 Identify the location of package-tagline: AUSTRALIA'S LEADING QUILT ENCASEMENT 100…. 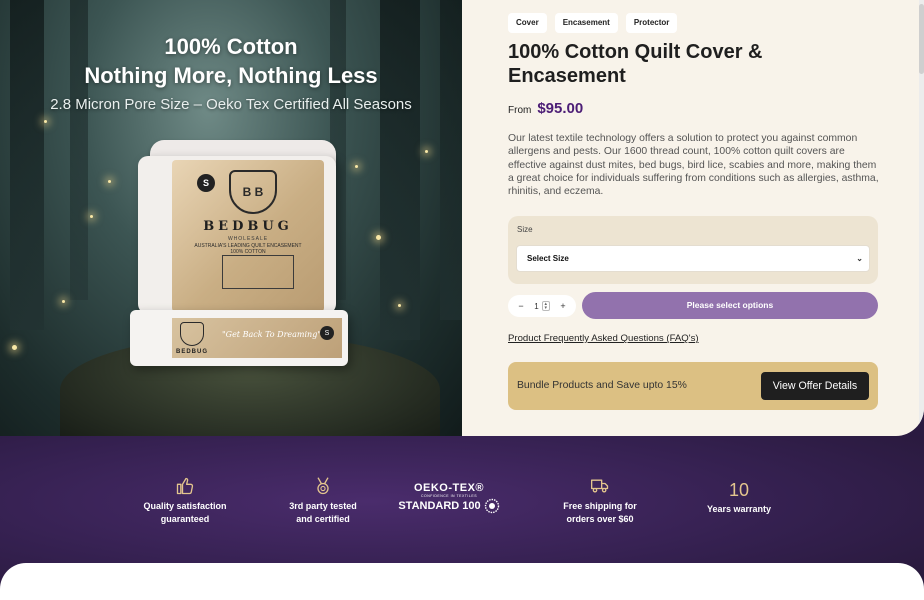
(248, 249).